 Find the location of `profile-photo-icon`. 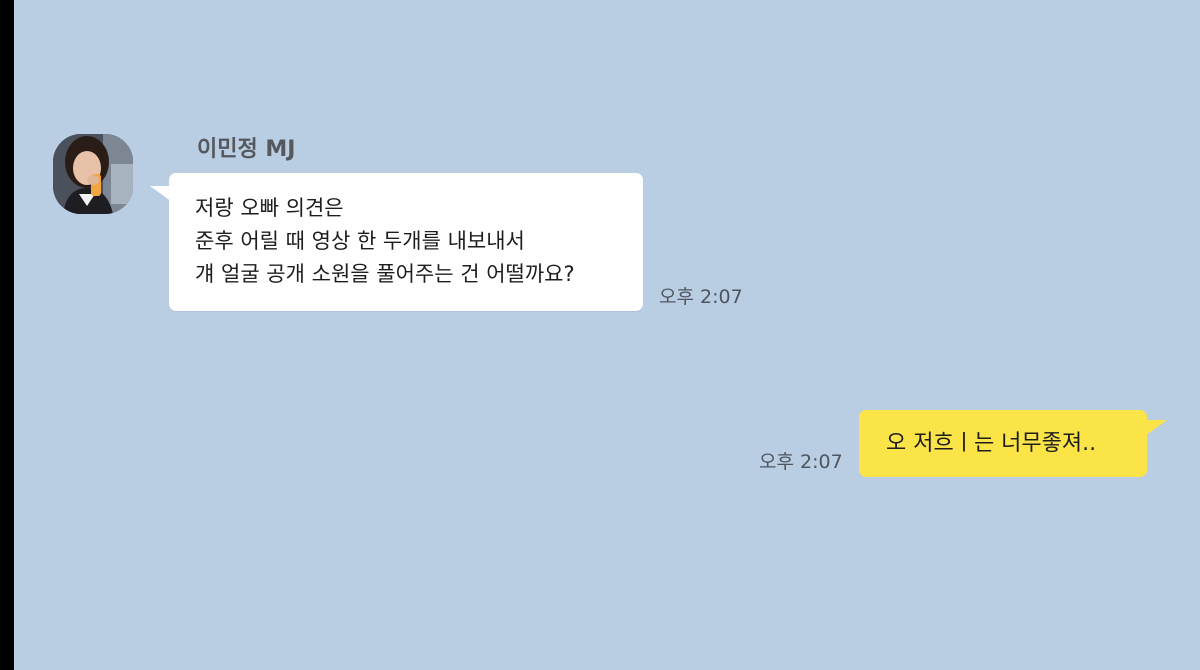

profile-photo-icon is located at coordinates (93, 174).